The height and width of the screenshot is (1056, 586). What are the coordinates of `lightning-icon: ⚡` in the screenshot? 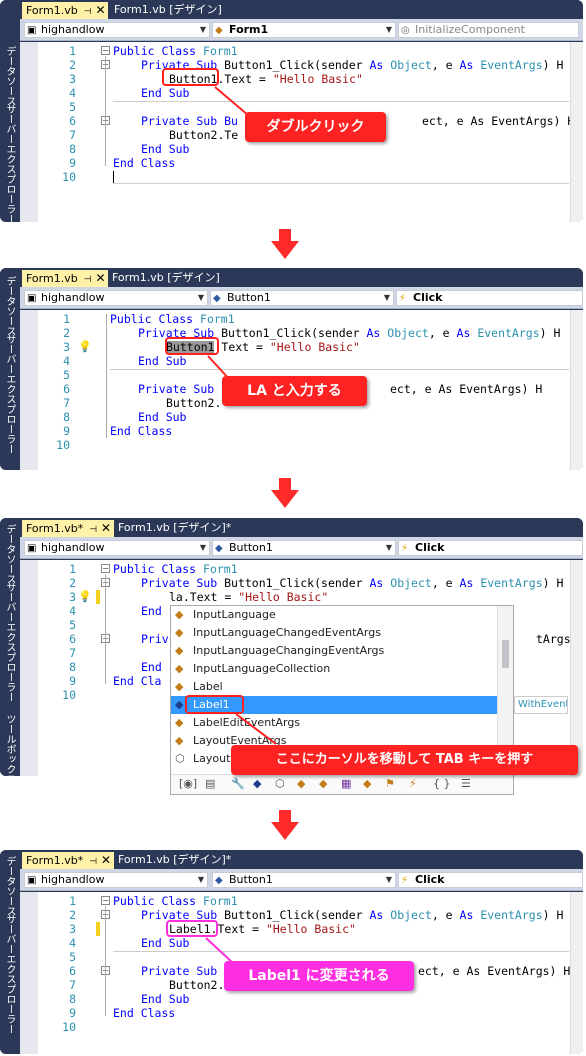 It's located at (405, 880).